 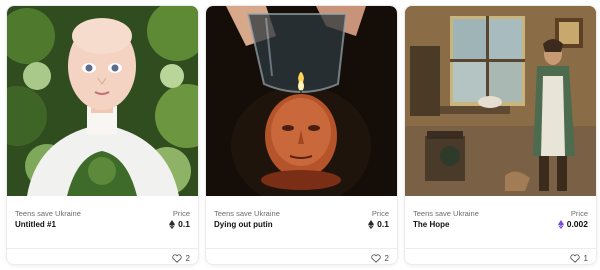 I want to click on price-value: 0.002, so click(x=572, y=224).